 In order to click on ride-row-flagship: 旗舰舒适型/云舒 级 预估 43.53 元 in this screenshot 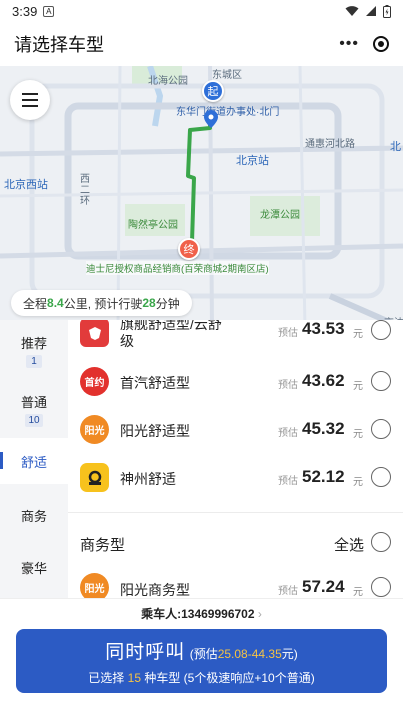, I will do `click(235, 339)`.